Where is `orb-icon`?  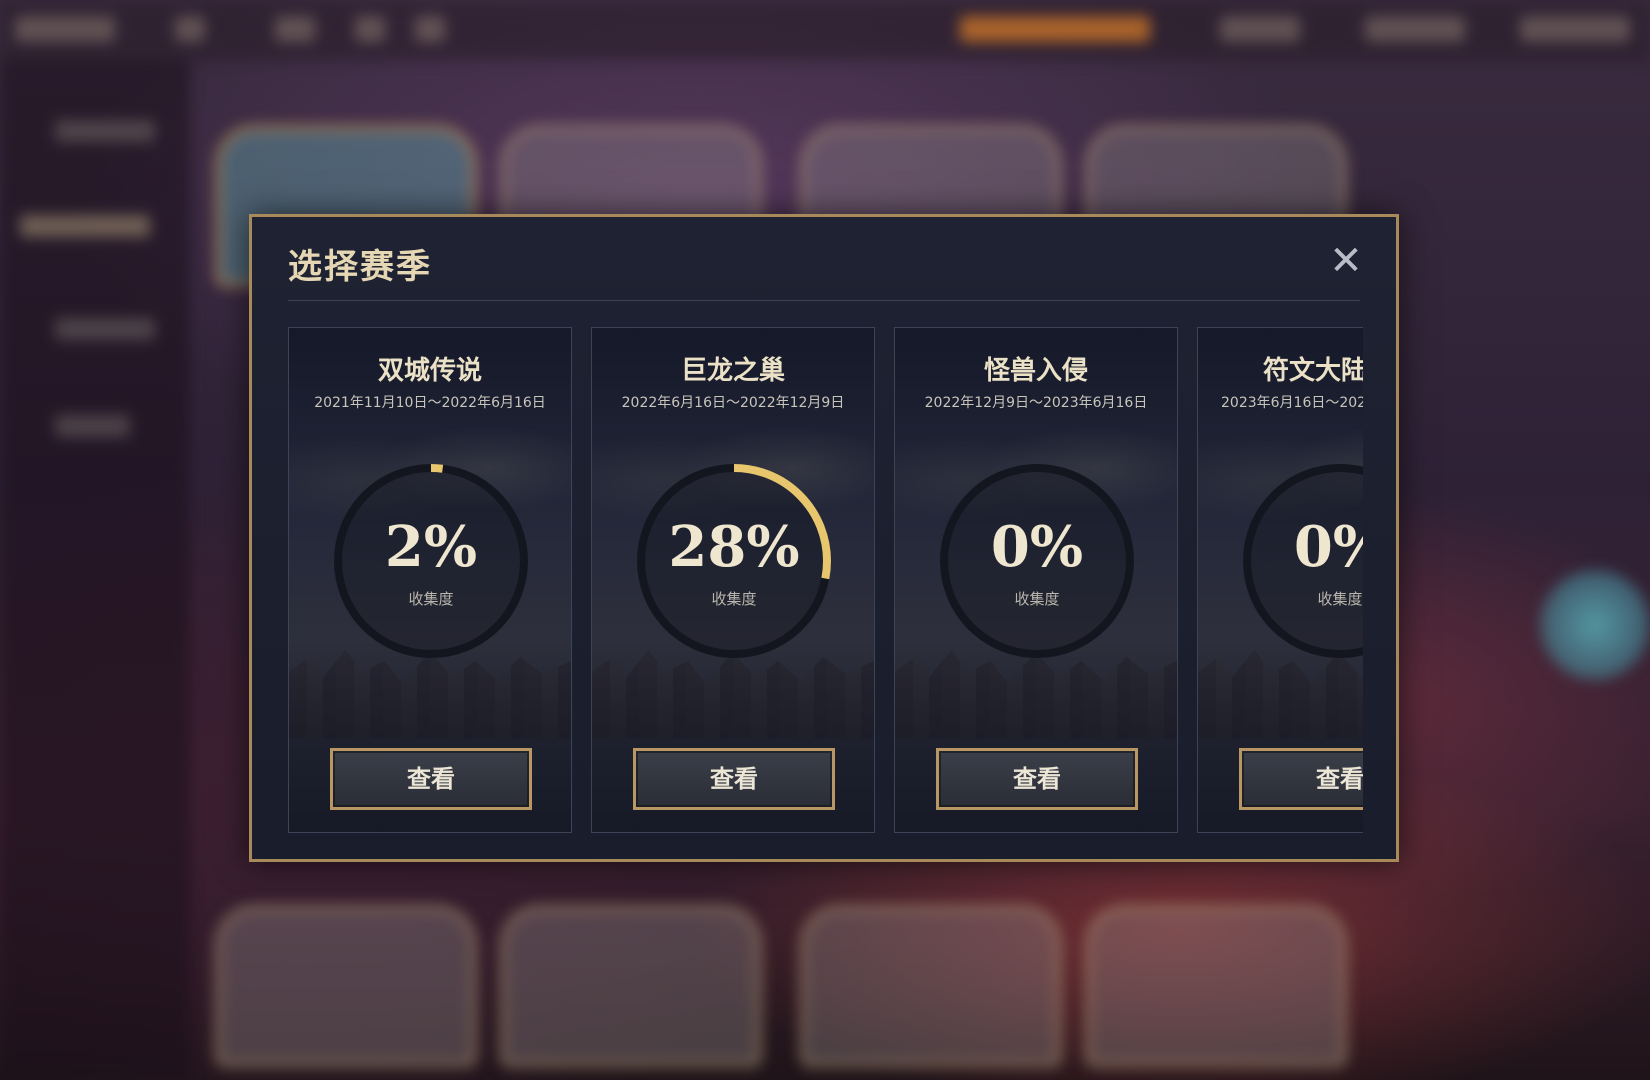
orb-icon is located at coordinates (1595, 625).